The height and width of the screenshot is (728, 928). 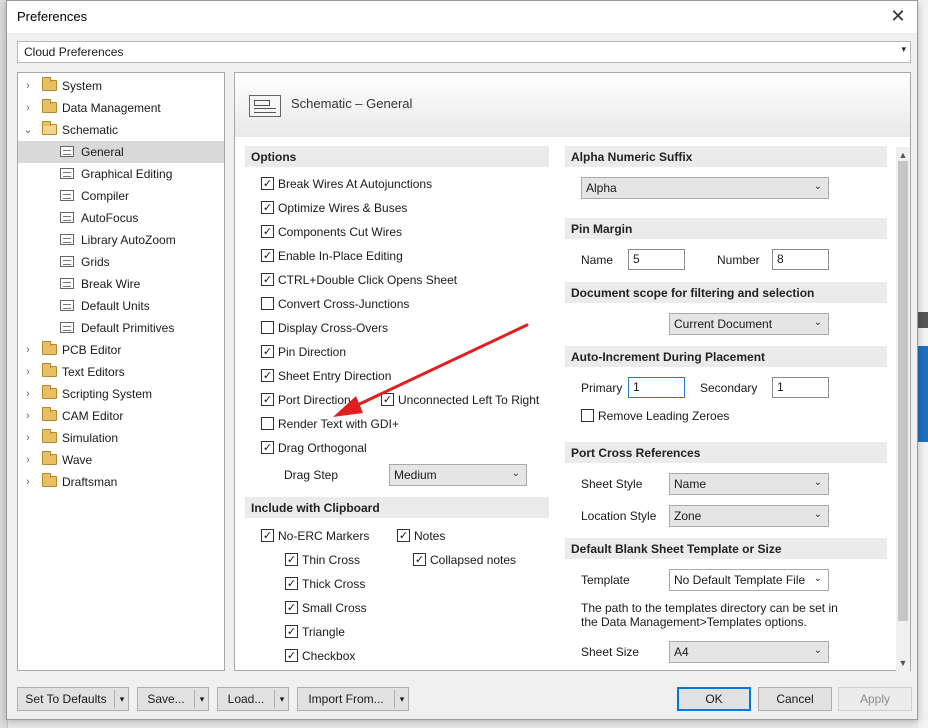 What do you see at coordinates (361, 376) in the screenshot?
I see `option-checkbox: ✓ Sheet Entry Direction` at bounding box center [361, 376].